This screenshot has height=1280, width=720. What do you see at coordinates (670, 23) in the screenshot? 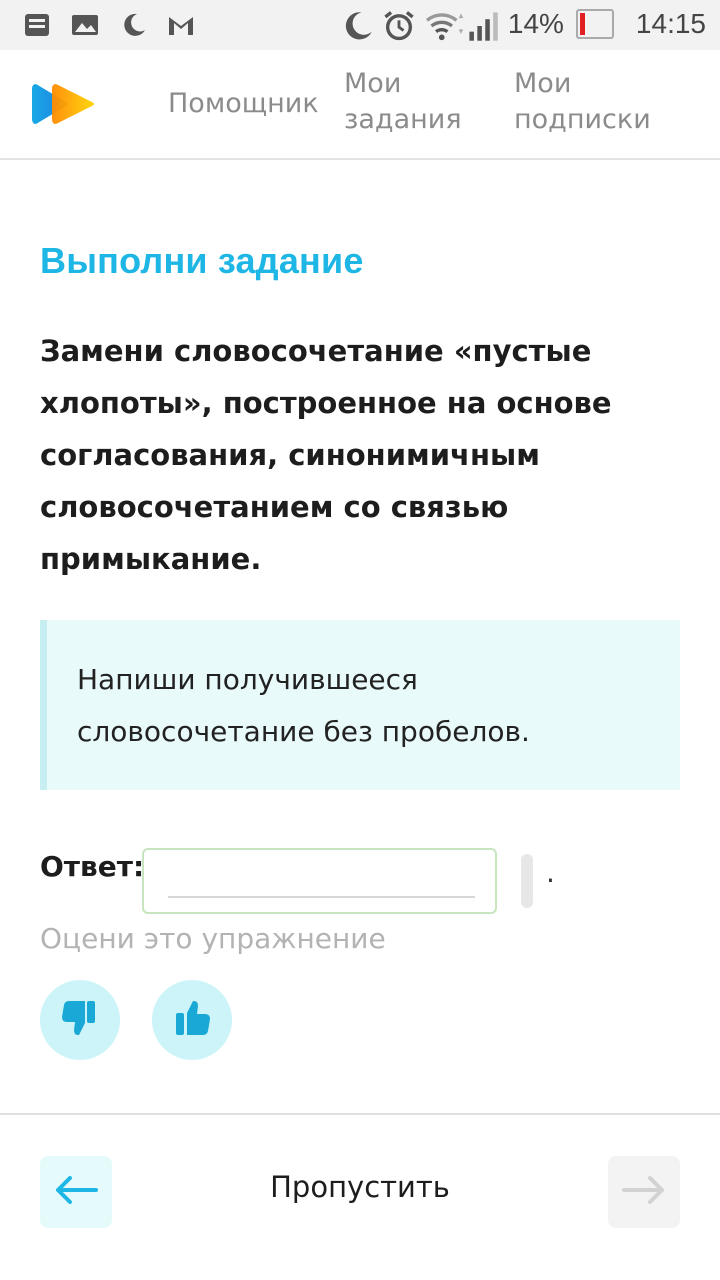
I see `clock: 14:15` at bounding box center [670, 23].